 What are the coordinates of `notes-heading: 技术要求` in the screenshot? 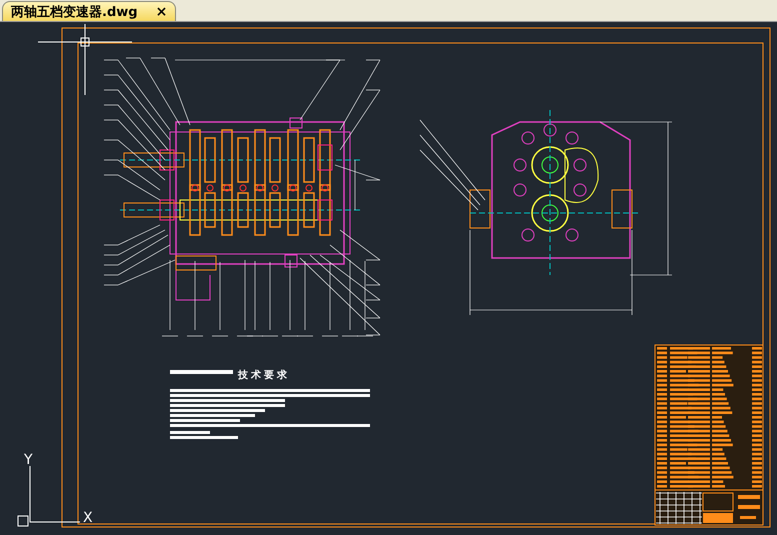 It's located at (264, 375).